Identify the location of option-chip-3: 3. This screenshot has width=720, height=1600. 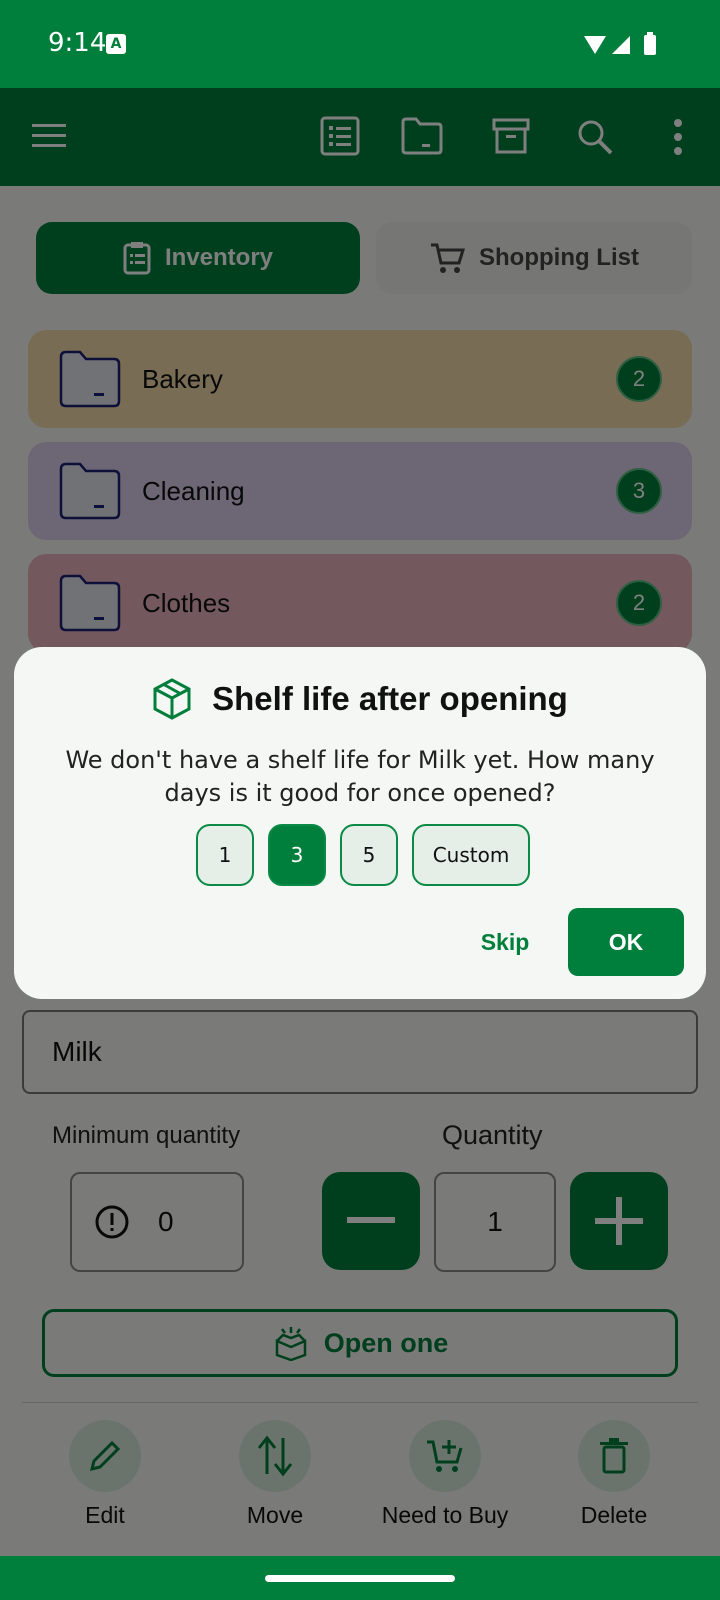
(297, 855).